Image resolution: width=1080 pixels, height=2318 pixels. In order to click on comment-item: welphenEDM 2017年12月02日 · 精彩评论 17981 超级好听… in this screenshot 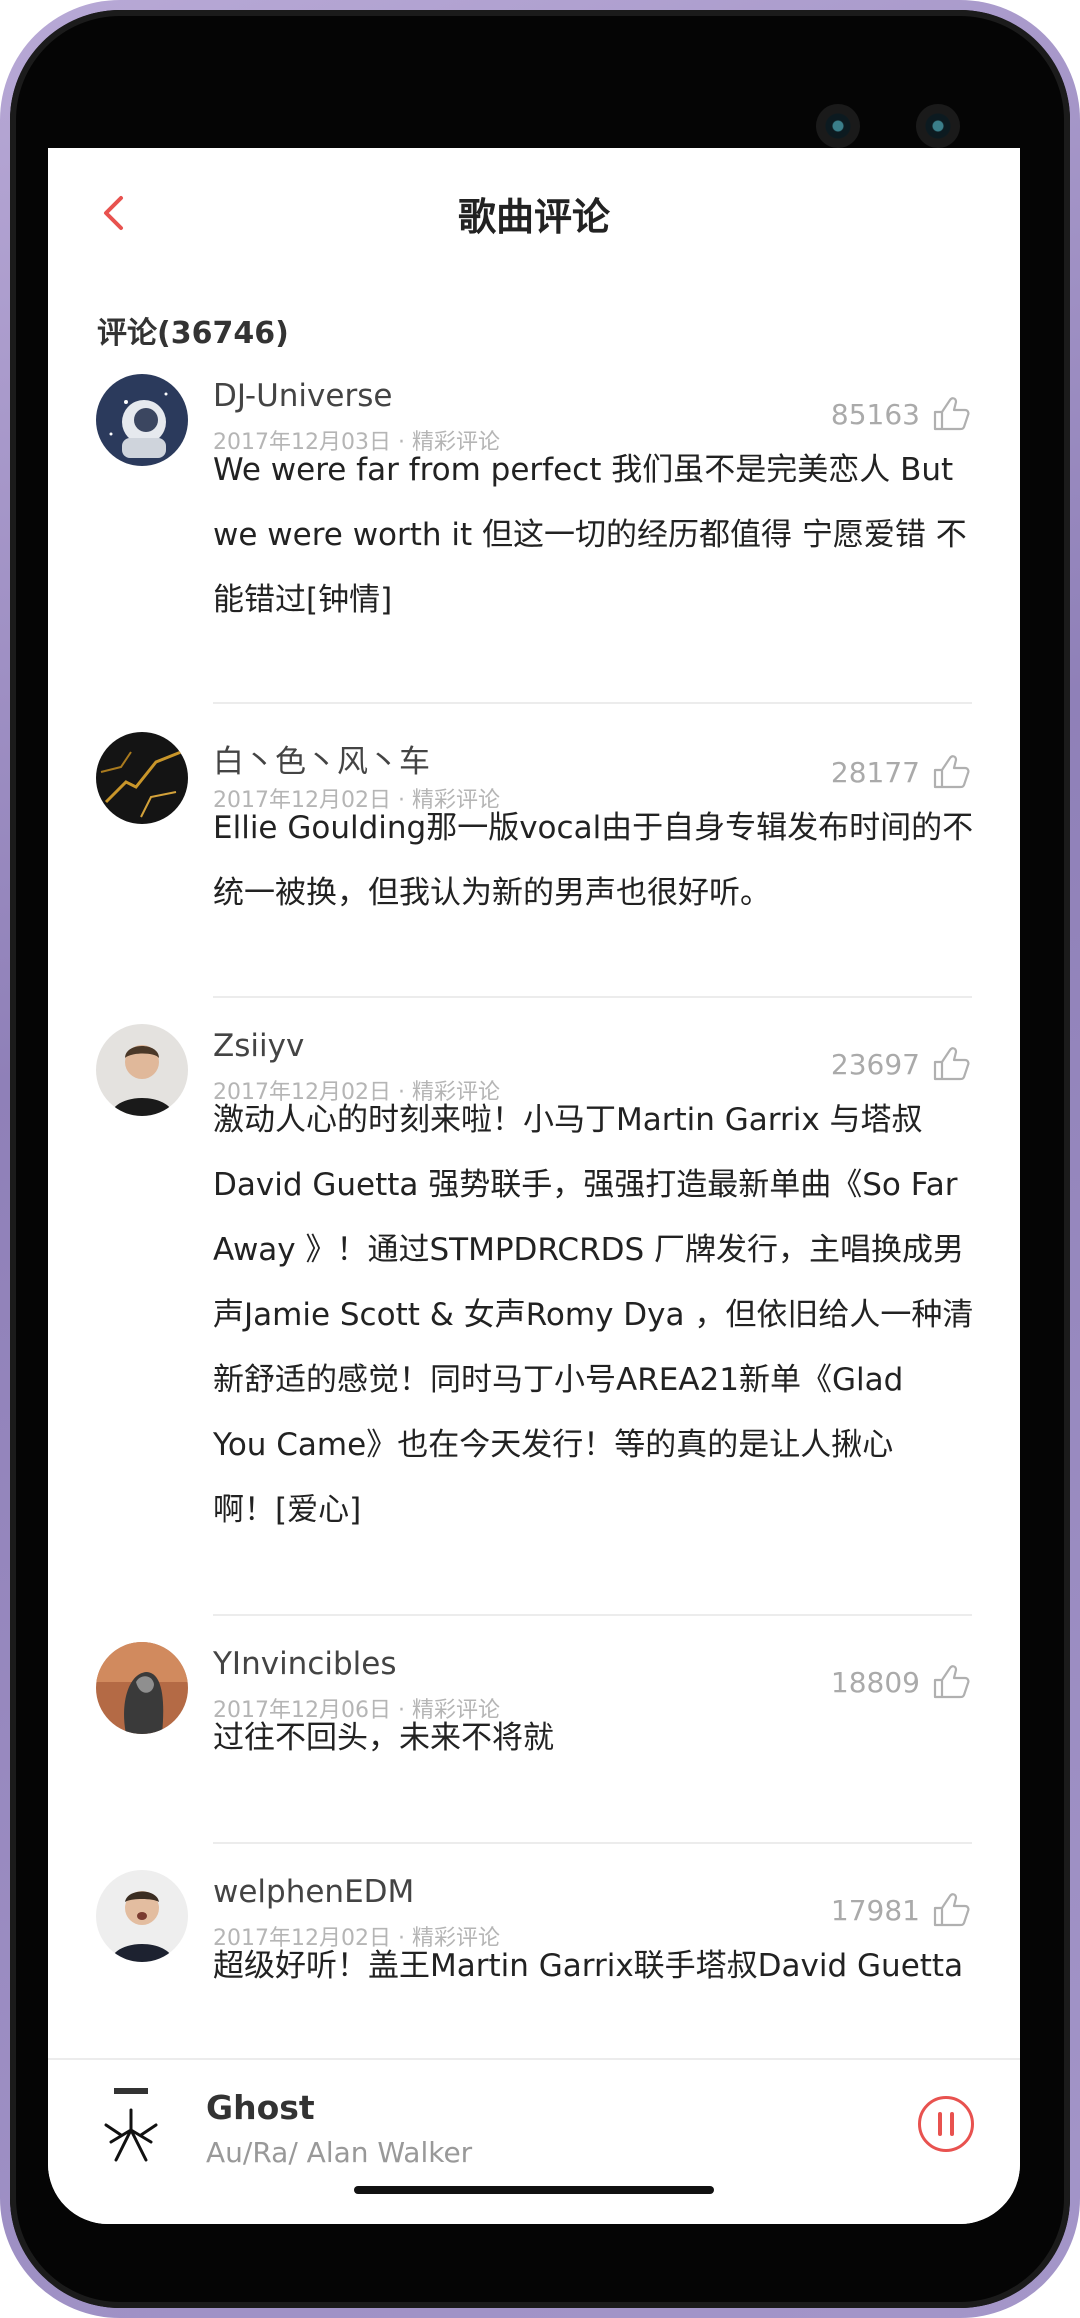, I will do `click(534, 1960)`.